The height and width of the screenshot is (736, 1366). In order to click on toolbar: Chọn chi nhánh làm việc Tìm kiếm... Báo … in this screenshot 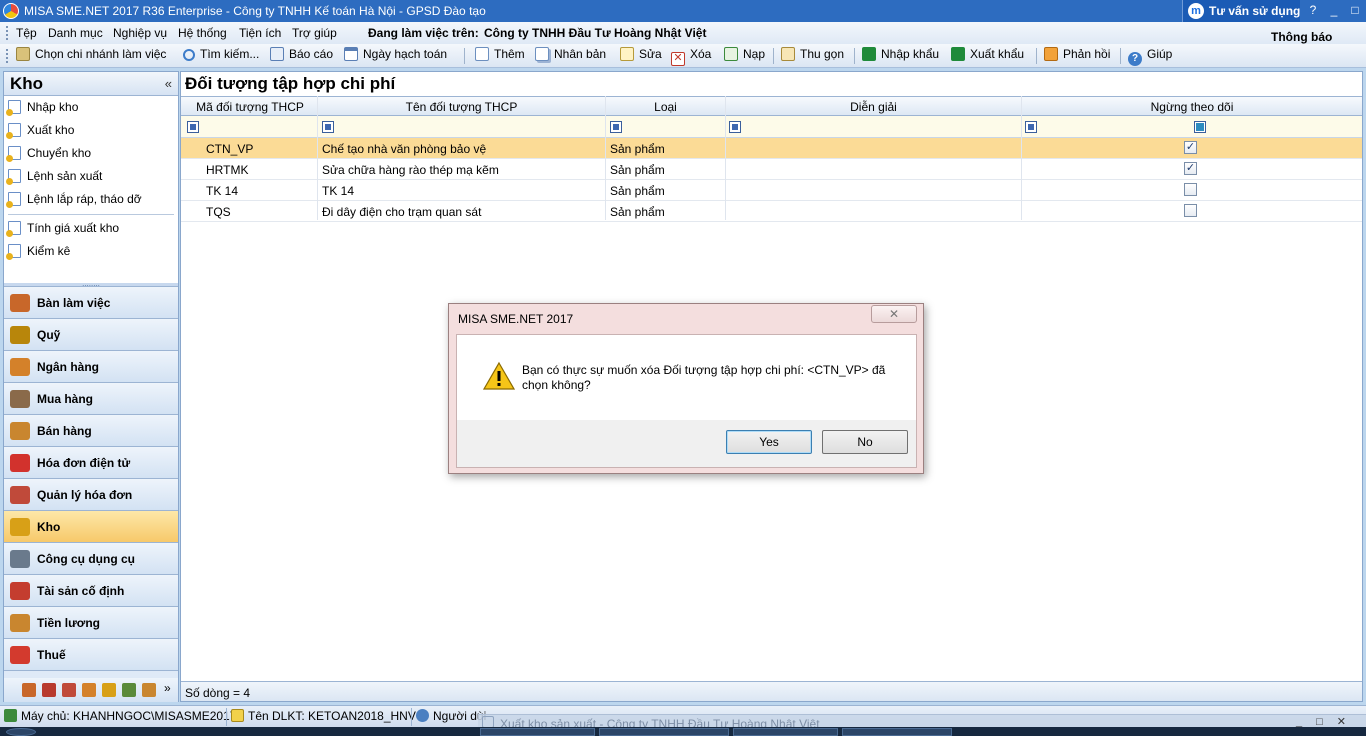, I will do `click(683, 56)`.